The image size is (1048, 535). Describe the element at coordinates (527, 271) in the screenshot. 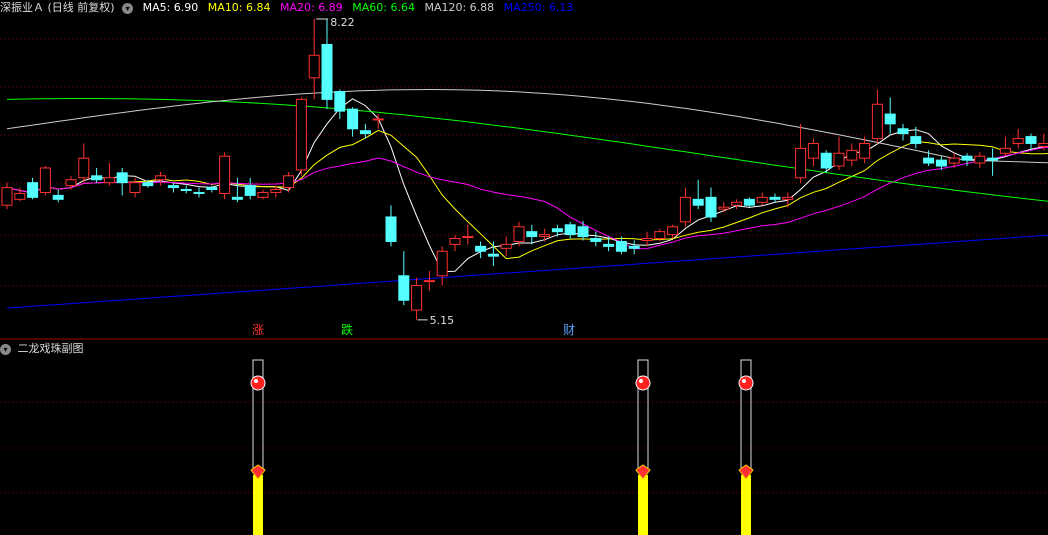

I see `ma250-line` at that location.